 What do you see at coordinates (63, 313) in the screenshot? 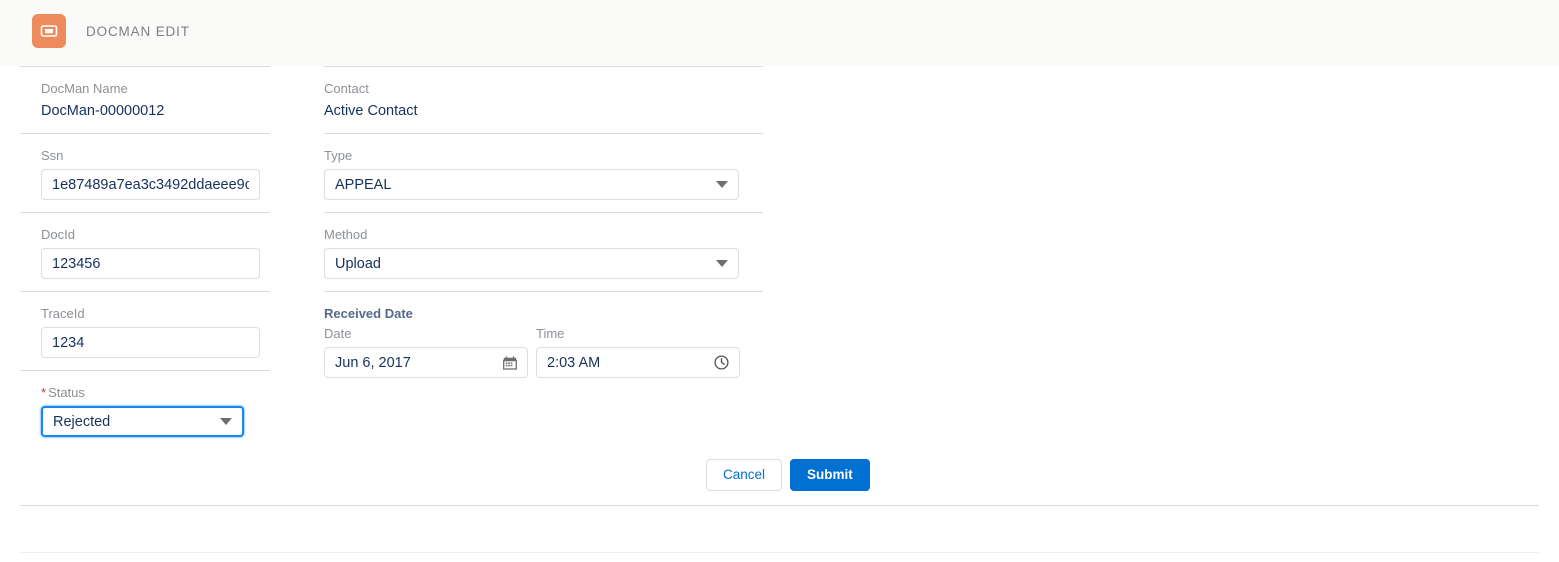
I see `field-label: TraceId` at bounding box center [63, 313].